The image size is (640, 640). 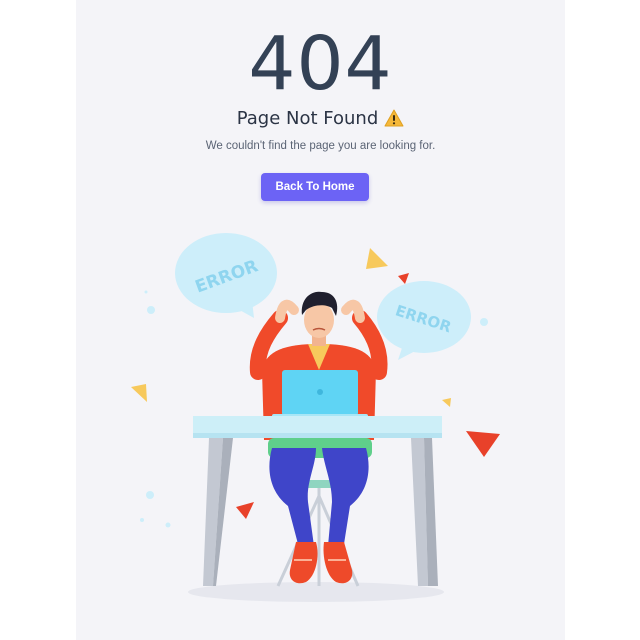 I want to click on speech-bubble-right: ERROR, so click(x=424, y=320).